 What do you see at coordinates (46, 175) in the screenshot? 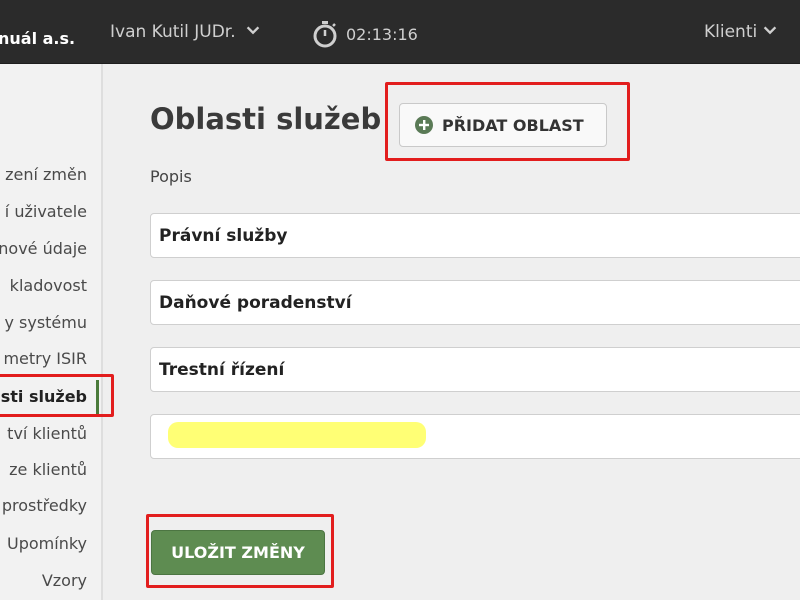
I see `sidebar-item-change-log: zení změn` at bounding box center [46, 175].